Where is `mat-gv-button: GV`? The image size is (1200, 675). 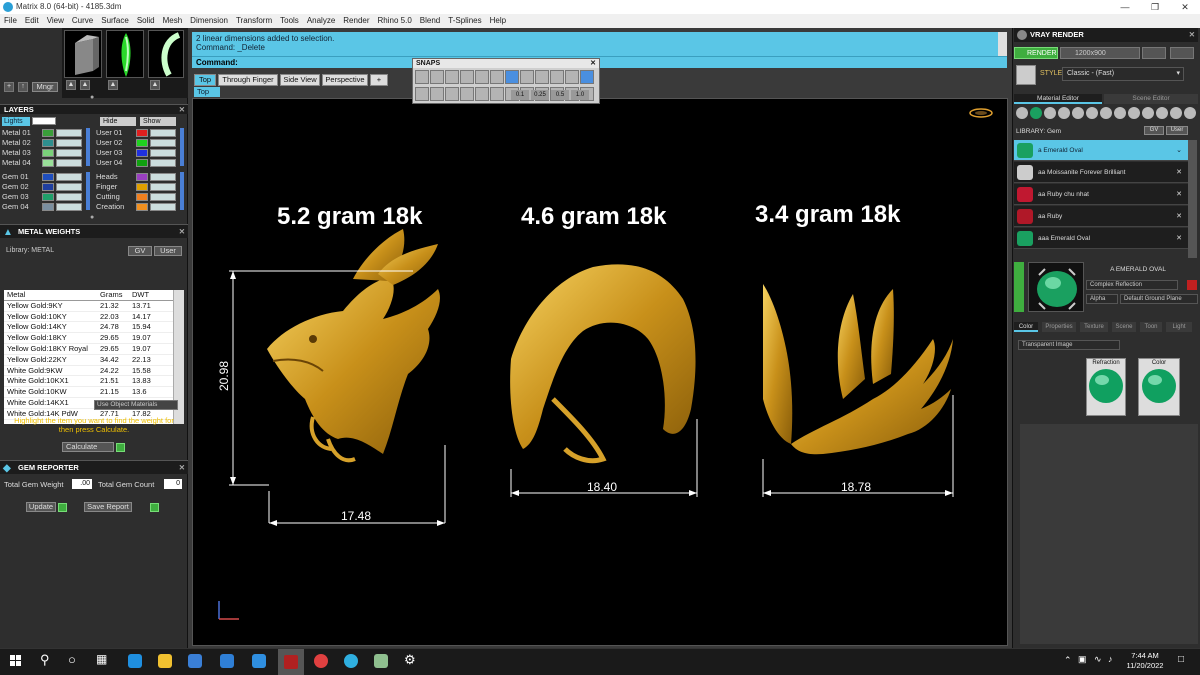 mat-gv-button: GV is located at coordinates (1154, 130).